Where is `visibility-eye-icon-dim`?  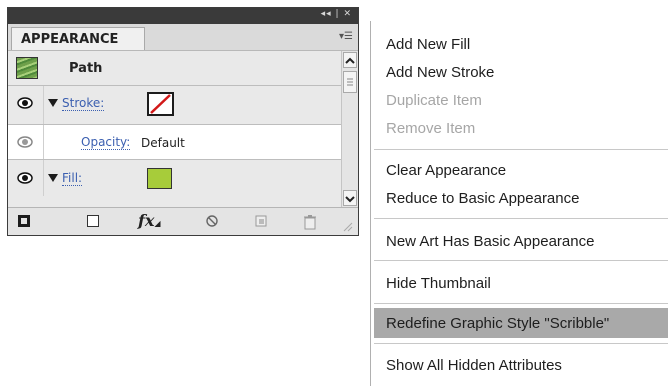 visibility-eye-icon-dim is located at coordinates (25, 142).